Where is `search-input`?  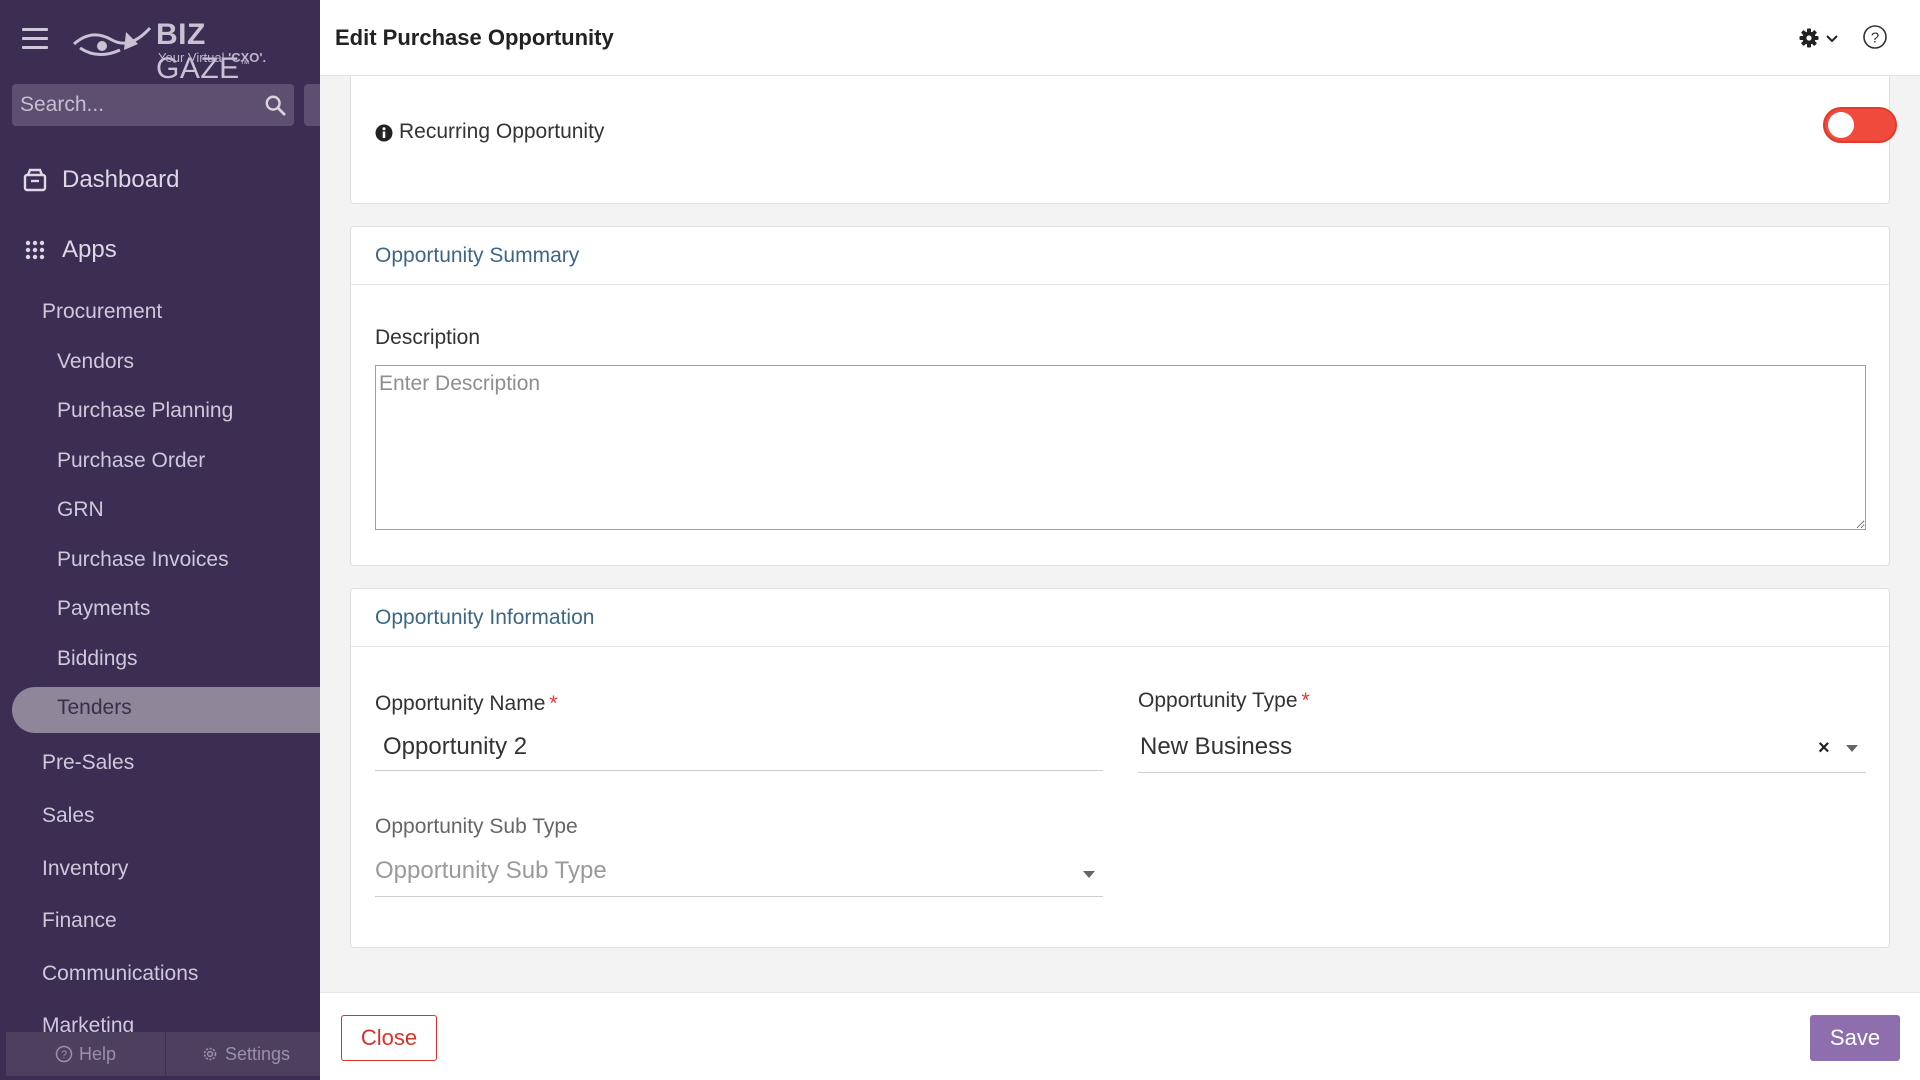 search-input is located at coordinates (140, 105).